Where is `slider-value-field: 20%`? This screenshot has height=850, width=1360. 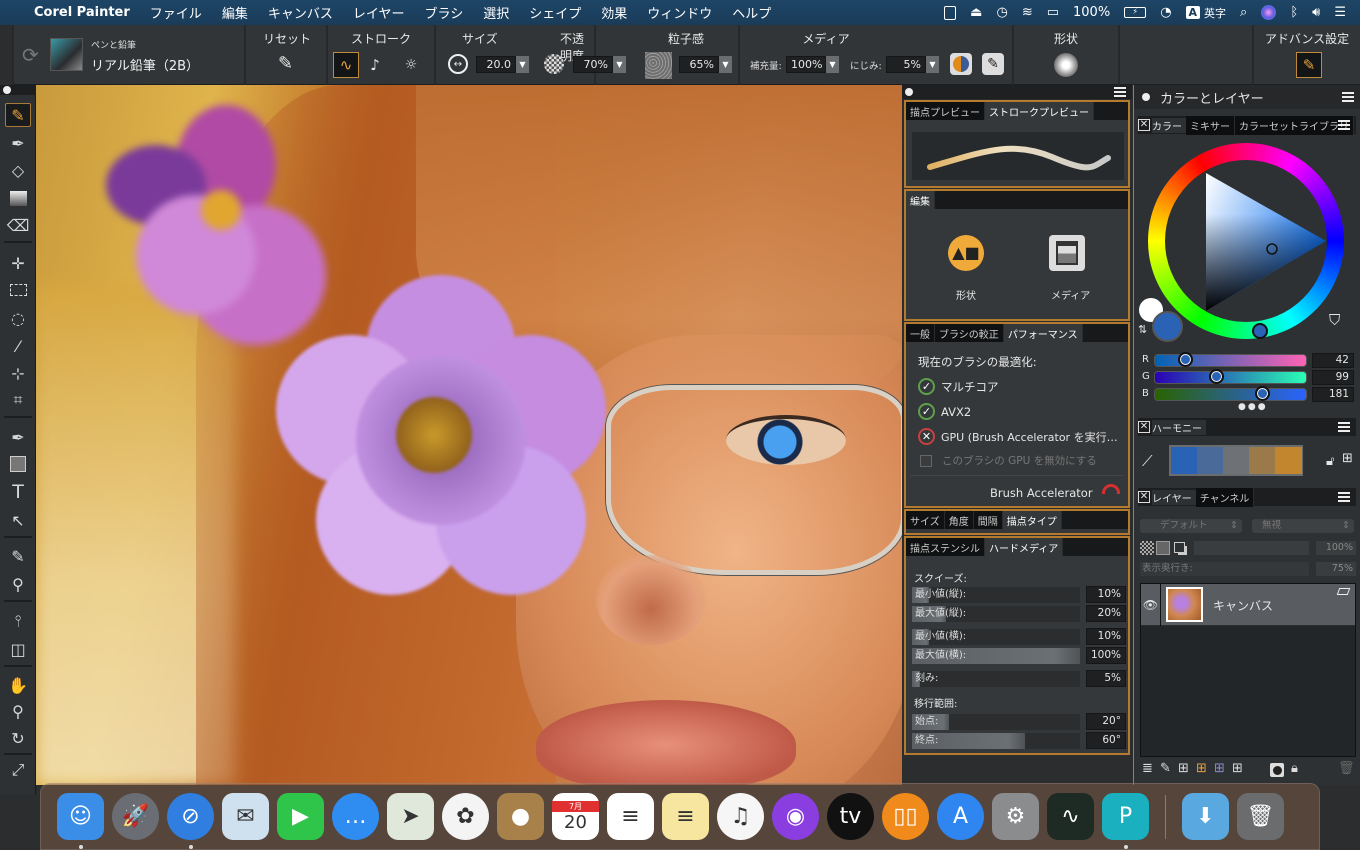 slider-value-field: 20% is located at coordinates (1106, 613).